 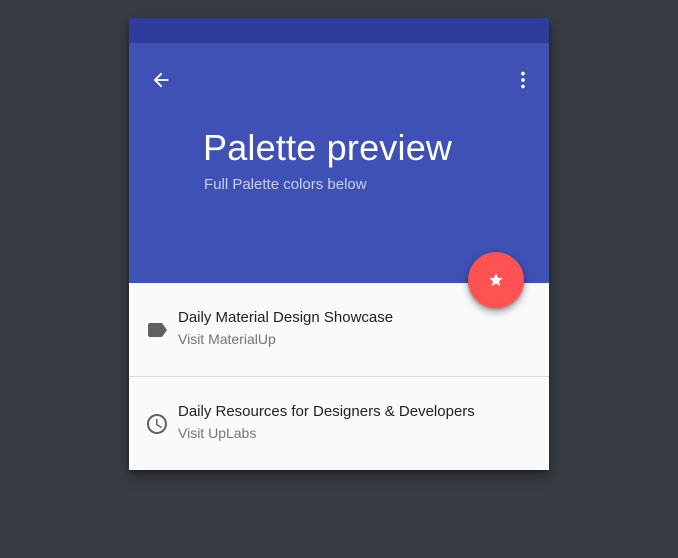 I want to click on back-button, so click(x=161, y=80).